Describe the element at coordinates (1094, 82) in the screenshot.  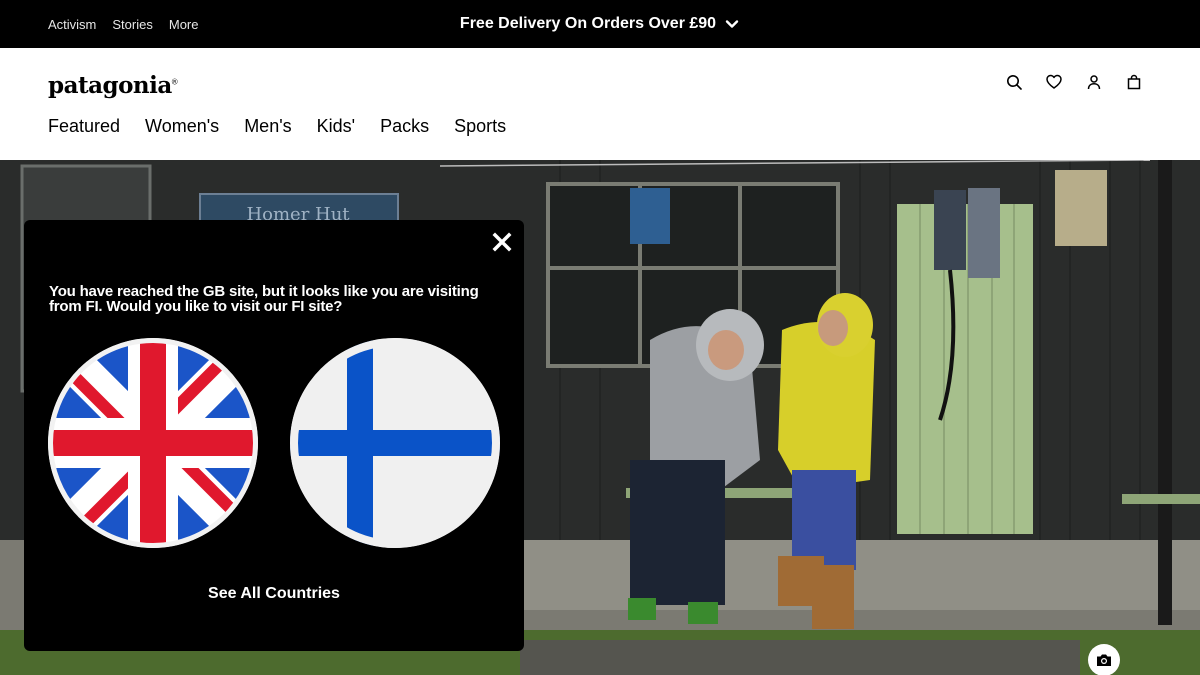
I see `account-icon` at that location.